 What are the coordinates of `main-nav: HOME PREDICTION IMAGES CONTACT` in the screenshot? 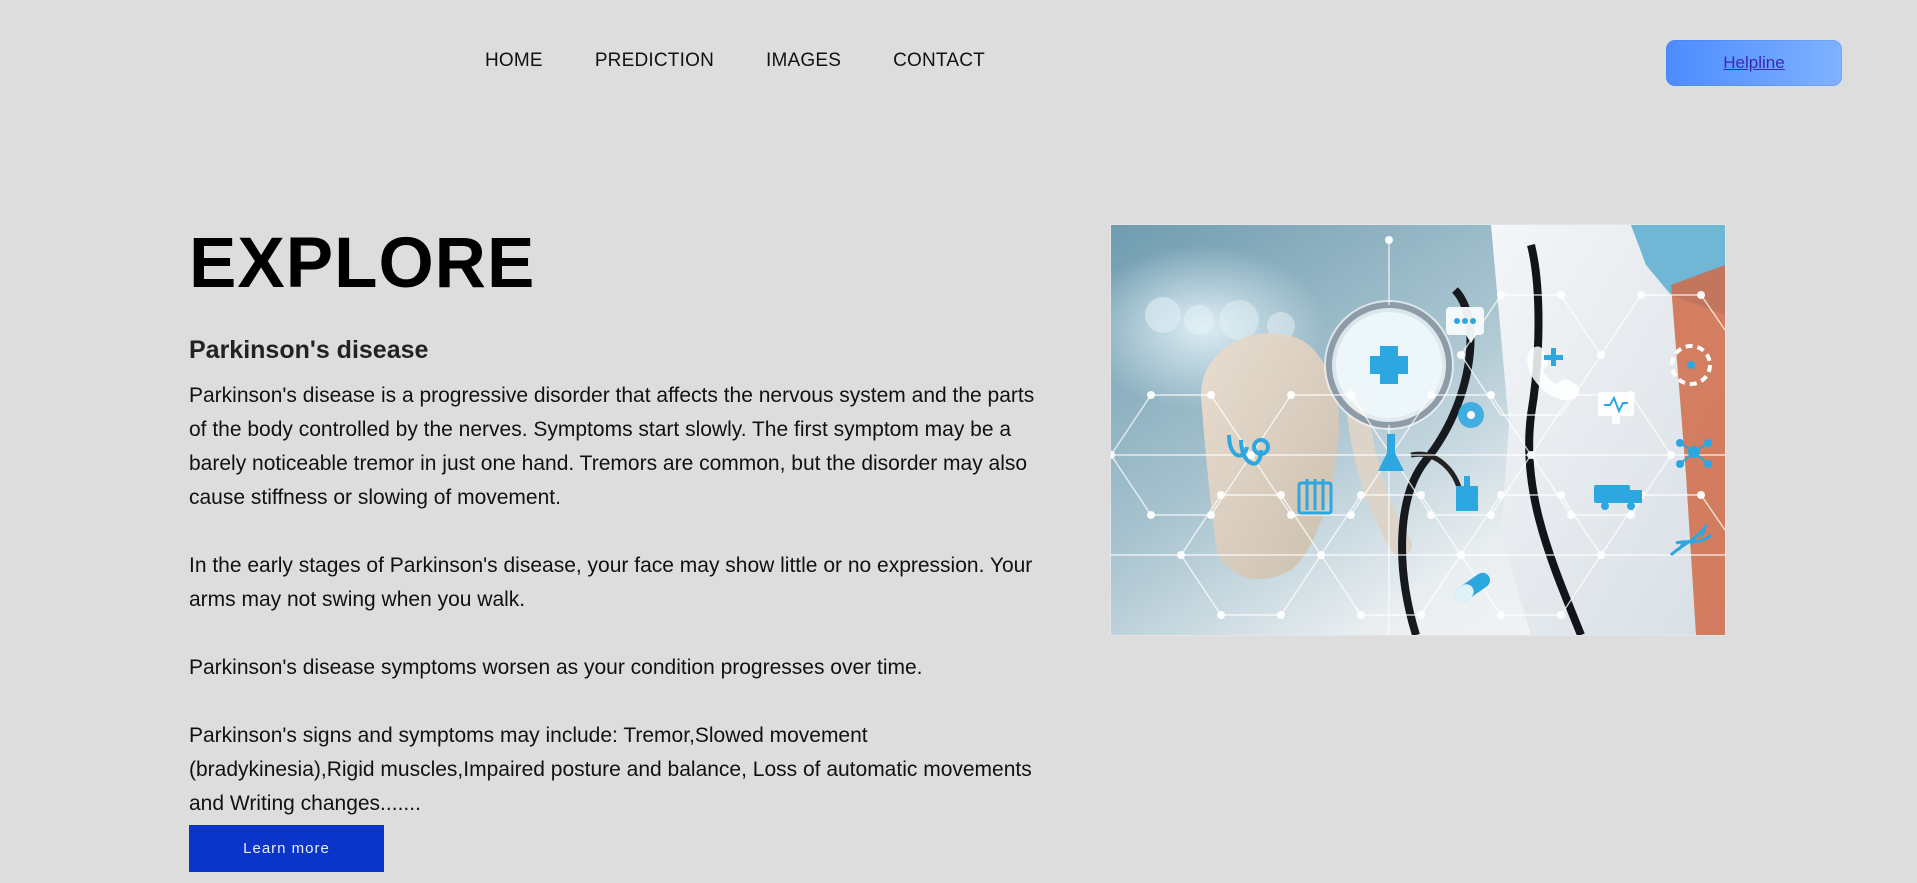 It's located at (735, 61).